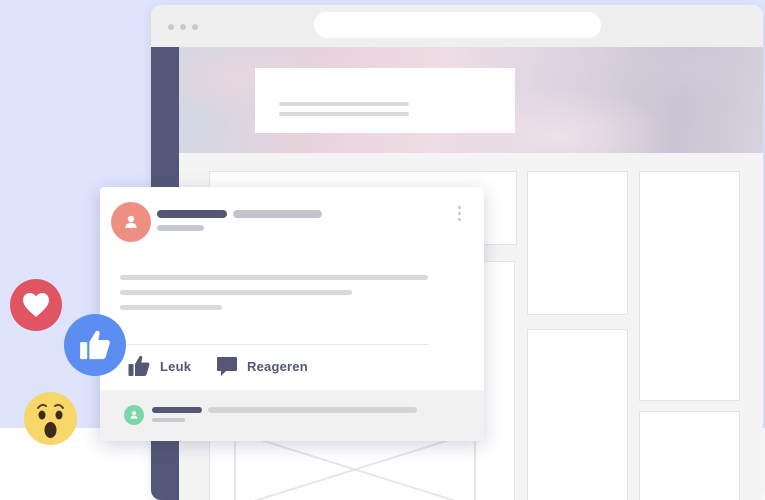 Image resolution: width=765 pixels, height=500 pixels. What do you see at coordinates (192, 214) in the screenshot?
I see `author-name-placeholder` at bounding box center [192, 214].